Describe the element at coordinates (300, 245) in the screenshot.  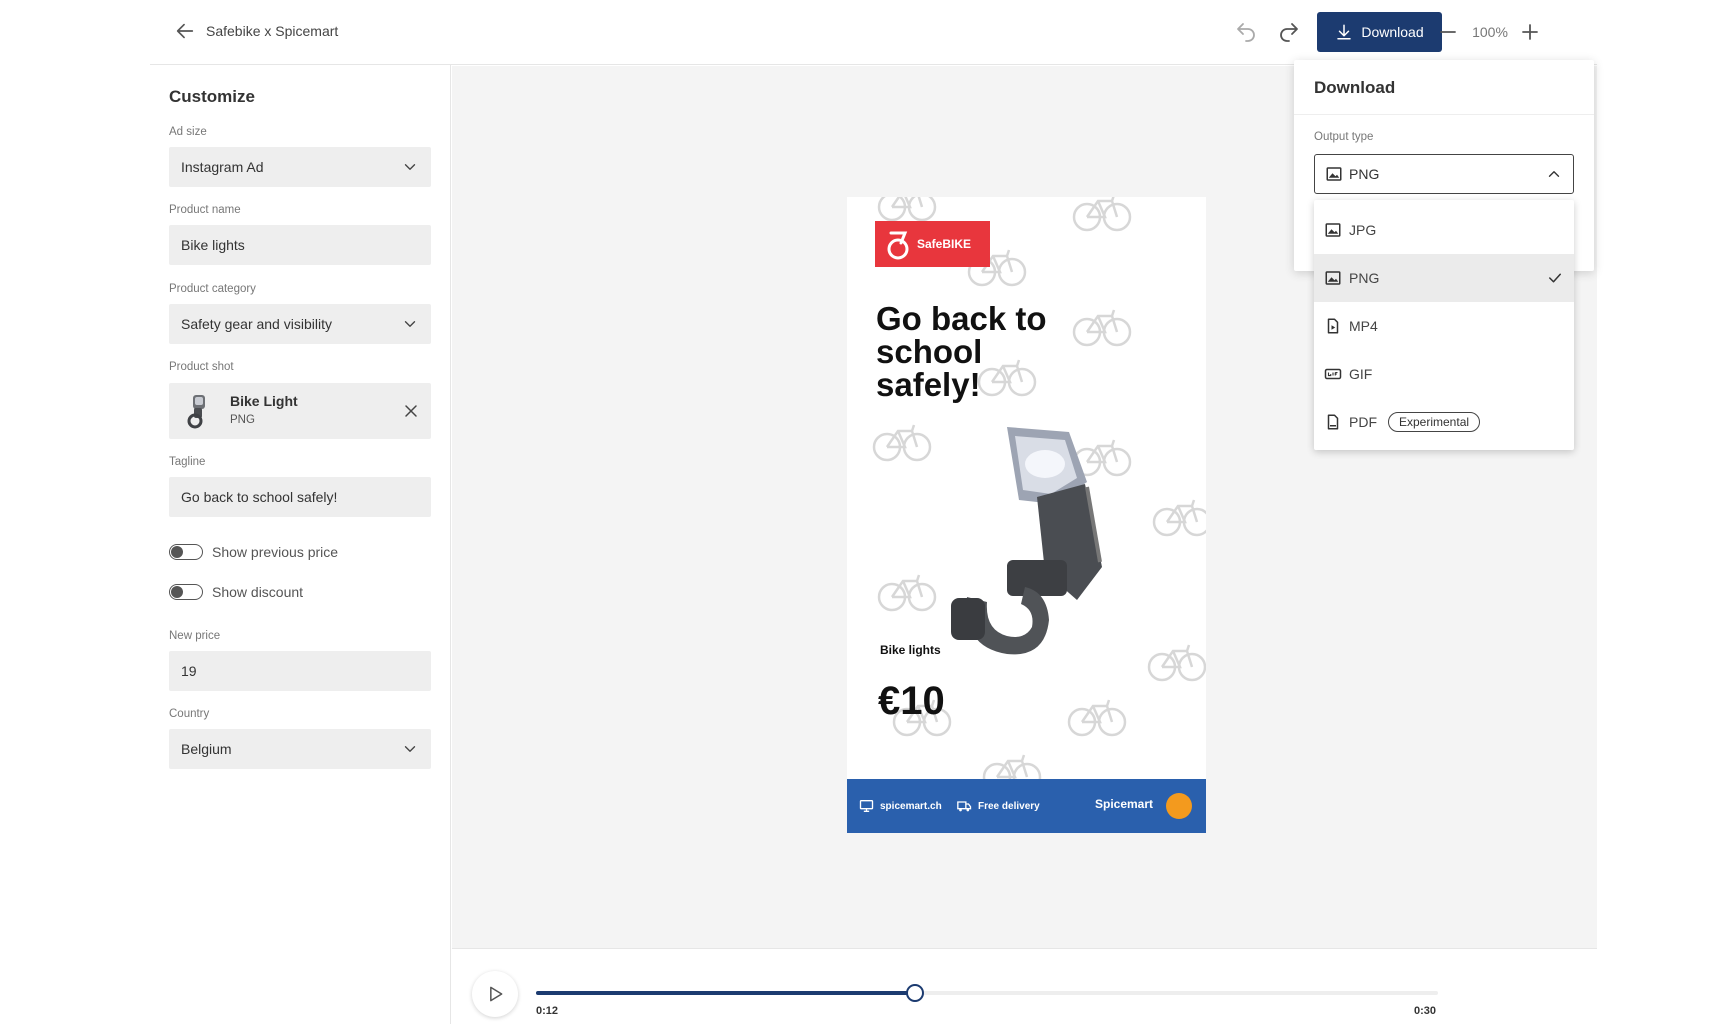
I see `product-name-input: Bike lights` at that location.